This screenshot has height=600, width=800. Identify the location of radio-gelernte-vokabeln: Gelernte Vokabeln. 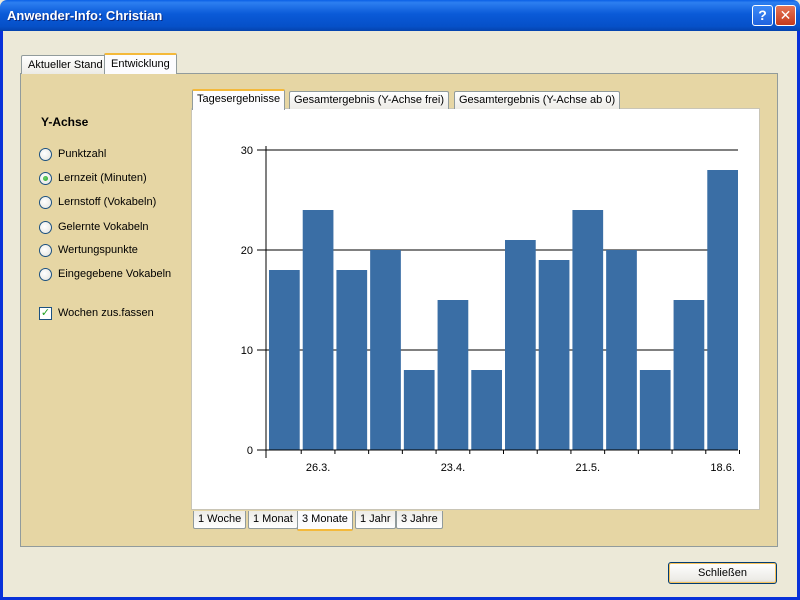
(94, 227).